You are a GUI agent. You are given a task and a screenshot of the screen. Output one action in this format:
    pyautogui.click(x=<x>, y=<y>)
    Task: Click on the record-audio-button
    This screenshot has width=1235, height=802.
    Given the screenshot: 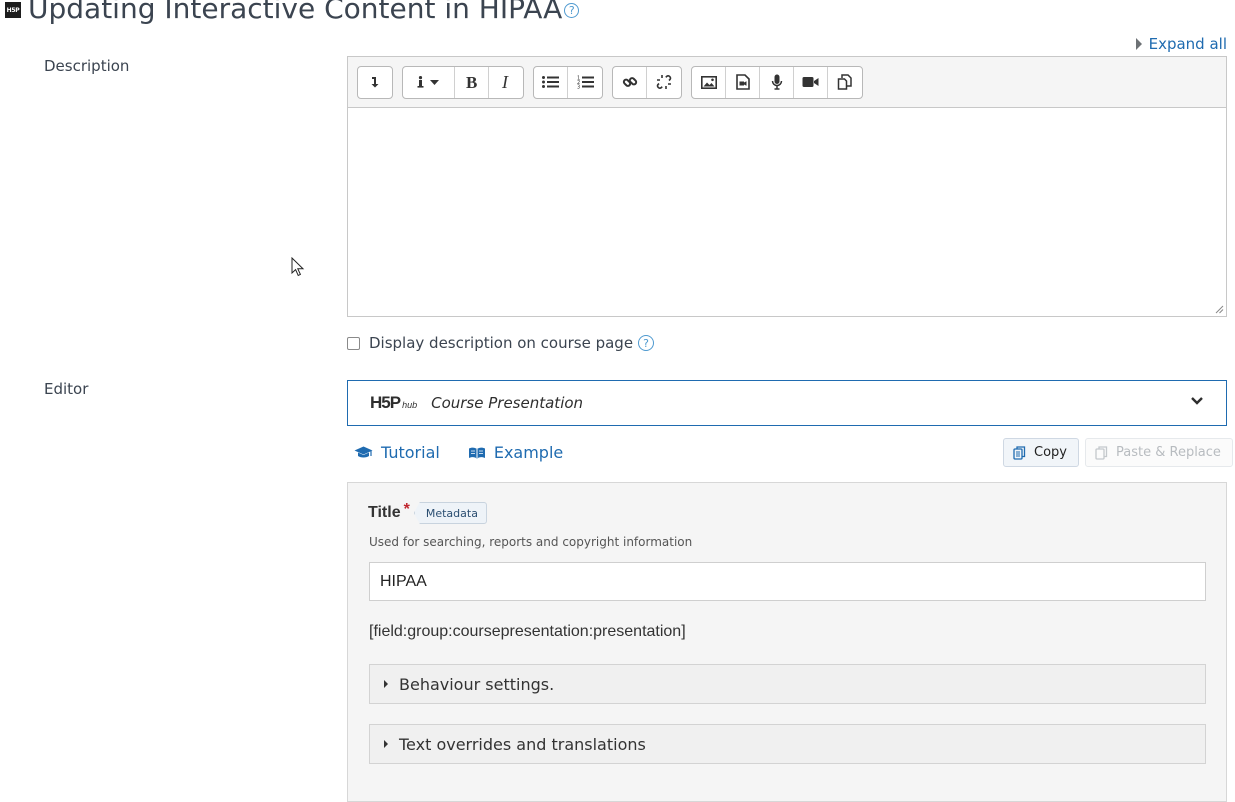 What is the action you would take?
    pyautogui.click(x=777, y=82)
    